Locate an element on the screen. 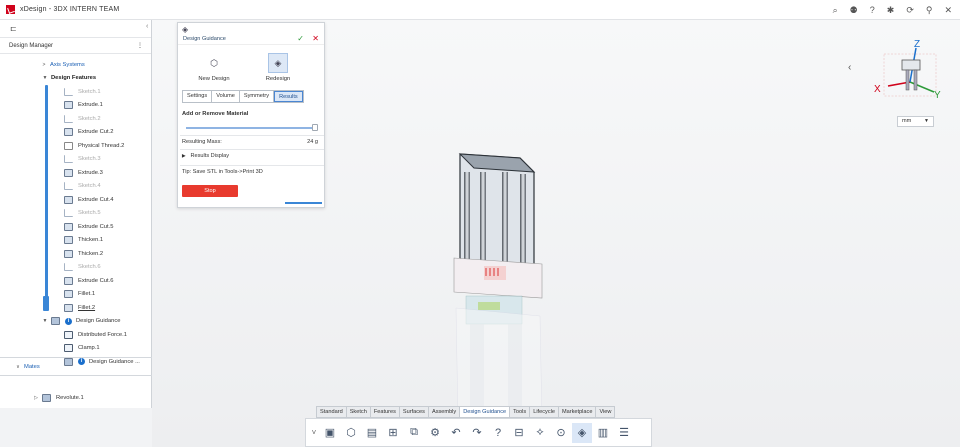 The width and height of the screenshot is (960, 447). connection-icon: ⧉ is located at coordinates (414, 433).